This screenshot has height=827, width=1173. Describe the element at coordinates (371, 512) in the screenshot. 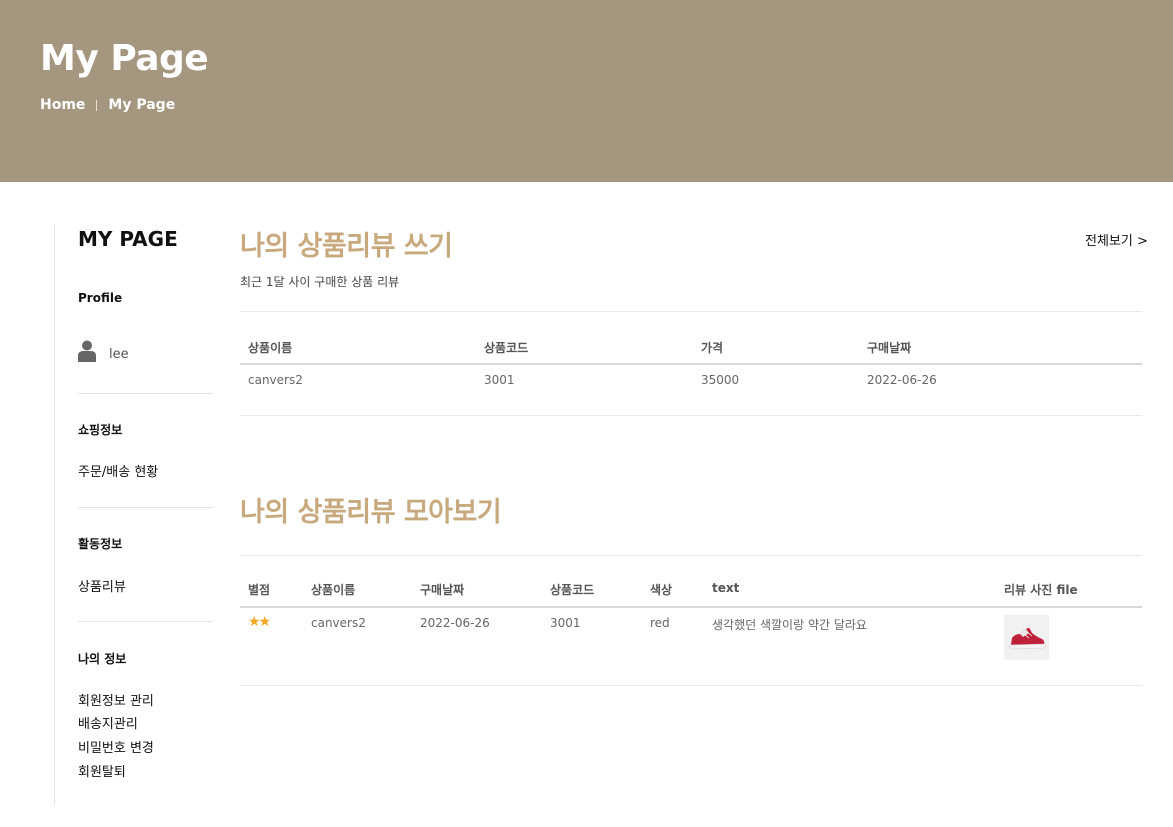

I see `review-list-title: 나의 상품리뷰 모아보기` at that location.